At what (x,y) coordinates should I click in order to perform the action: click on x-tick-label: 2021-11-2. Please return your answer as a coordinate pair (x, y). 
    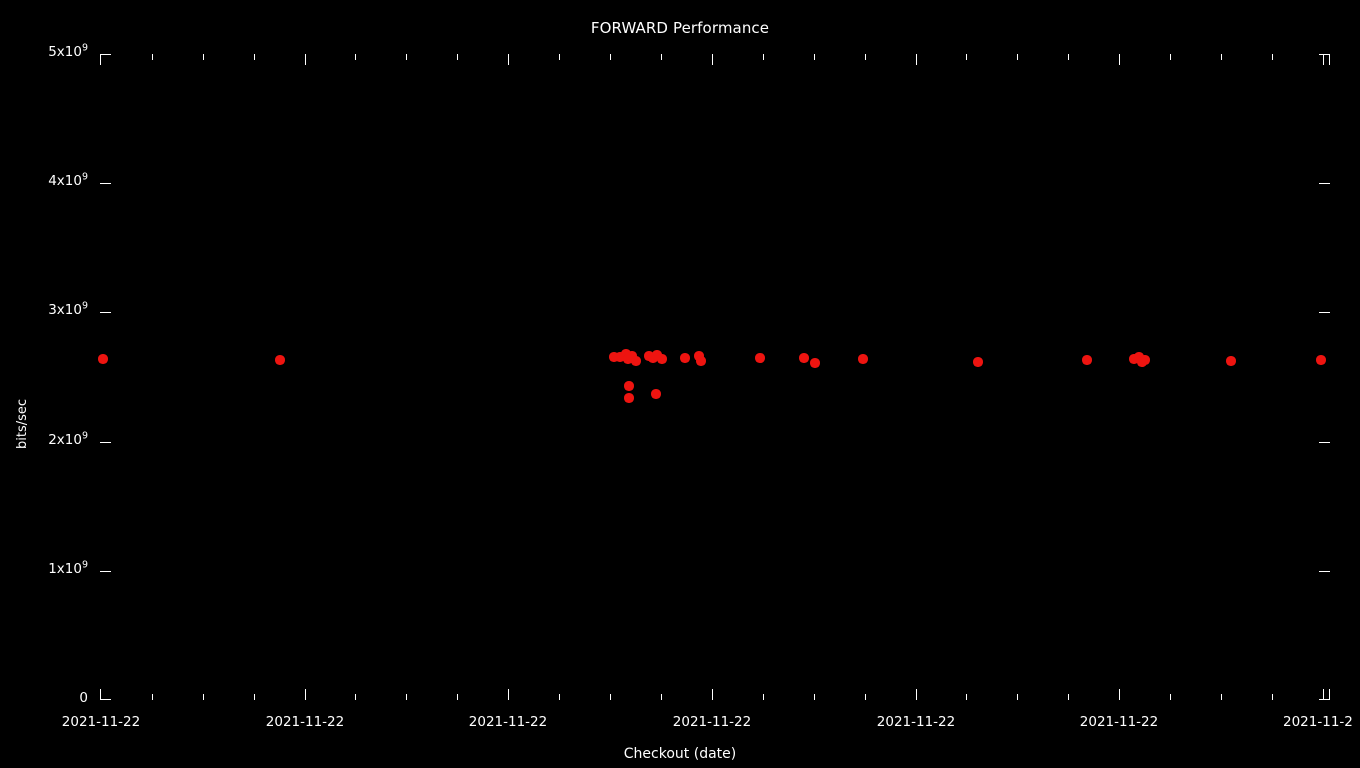
    Looking at the image, I should click on (1318, 723).